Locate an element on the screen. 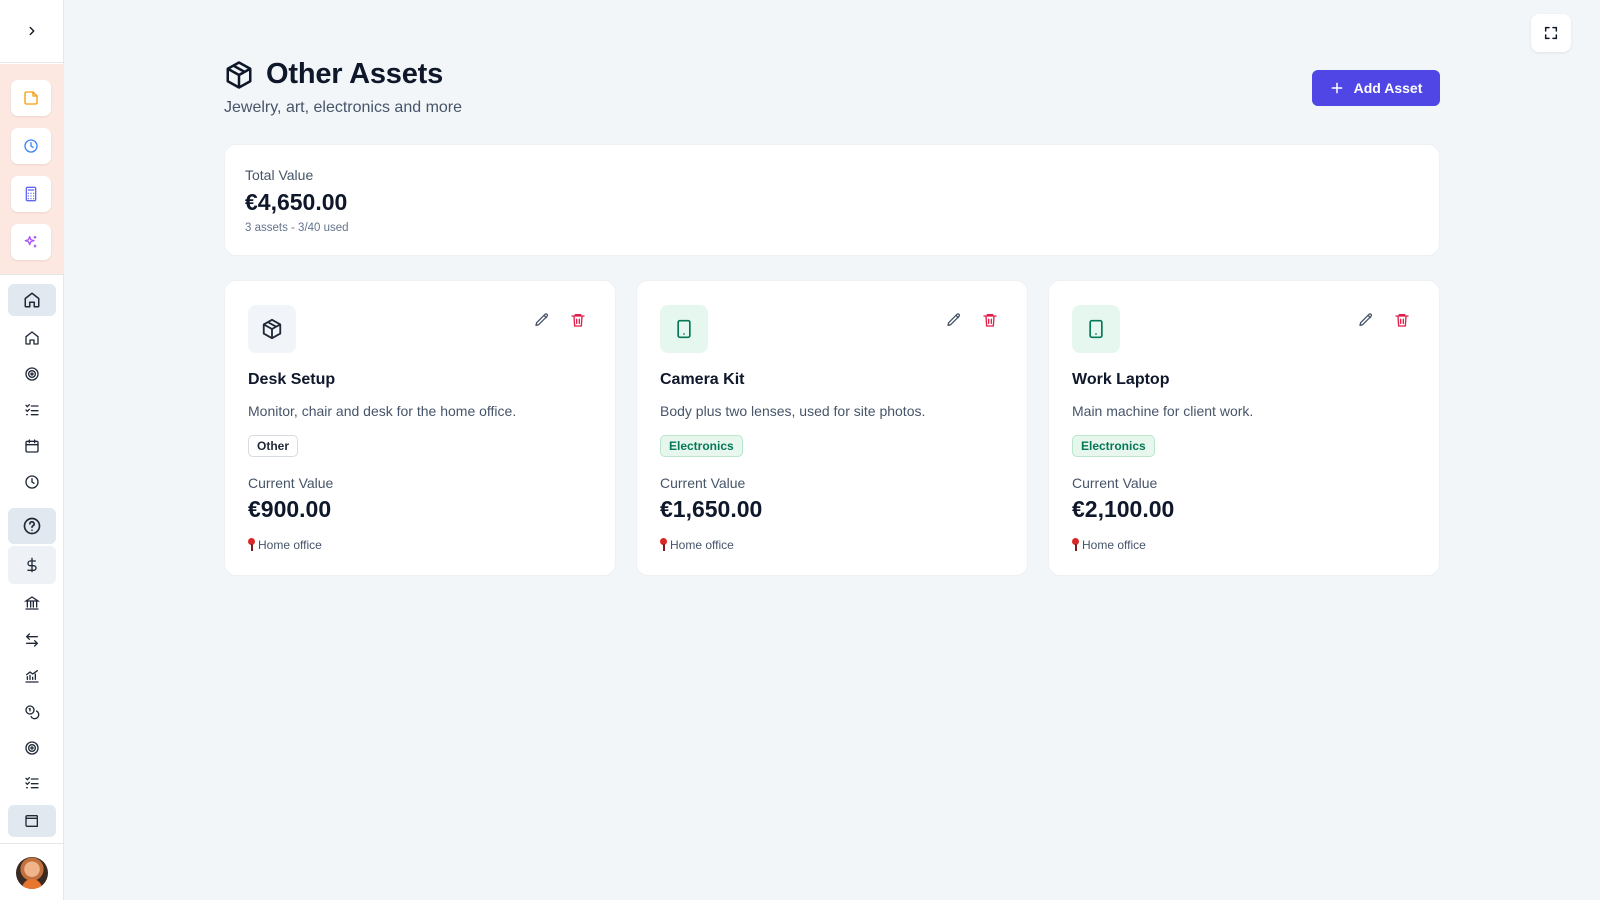  current-value-amount: €1,650.00 is located at coordinates (711, 509).